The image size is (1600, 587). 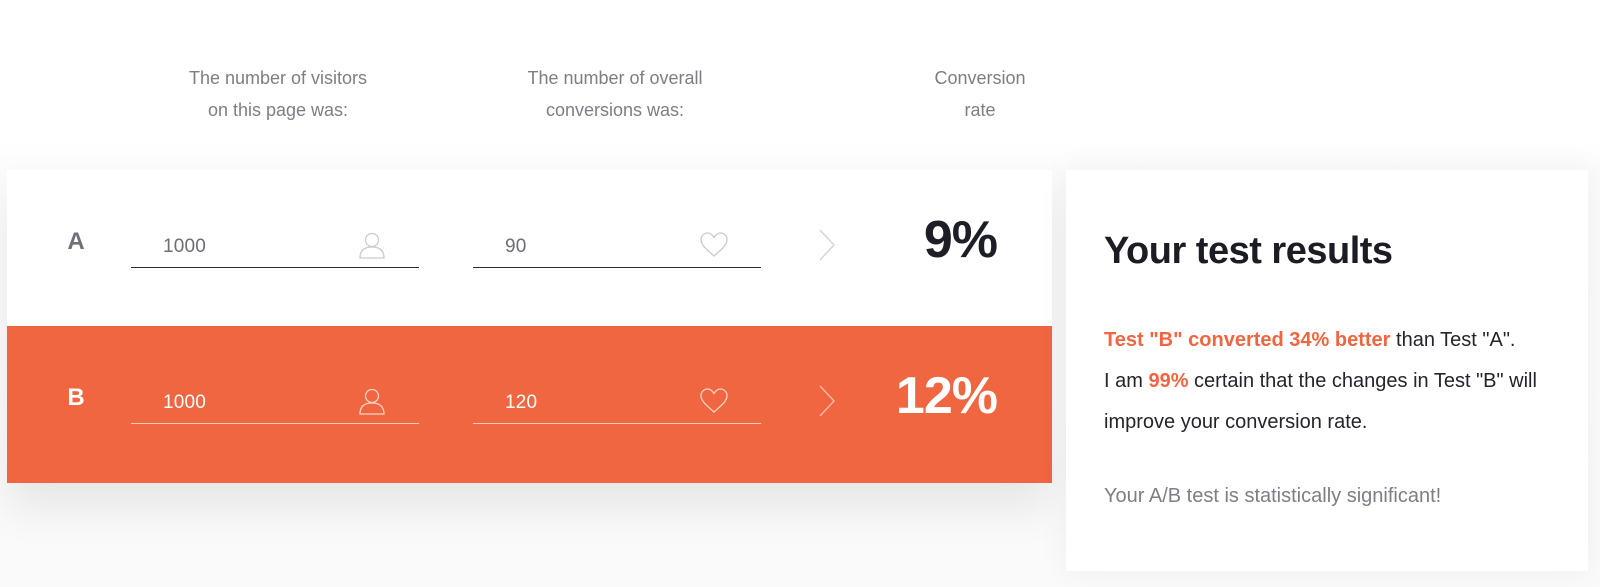 What do you see at coordinates (615, 110) in the screenshot?
I see `conversions-header-line-2: conversions was:` at bounding box center [615, 110].